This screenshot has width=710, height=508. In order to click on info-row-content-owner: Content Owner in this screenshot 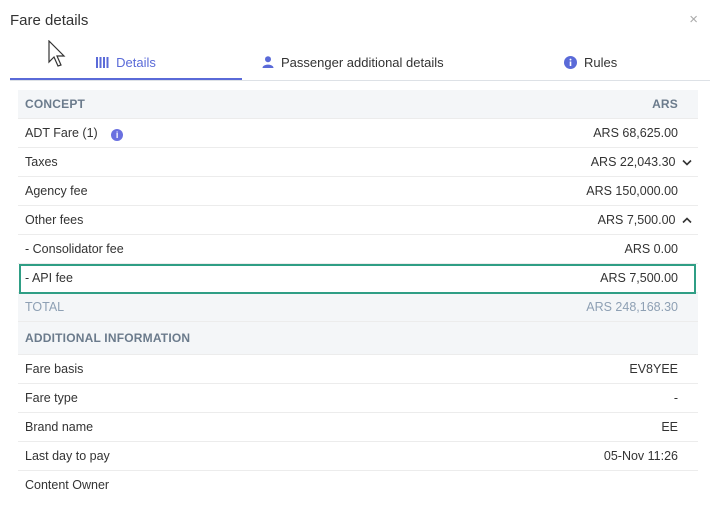, I will do `click(358, 485)`.